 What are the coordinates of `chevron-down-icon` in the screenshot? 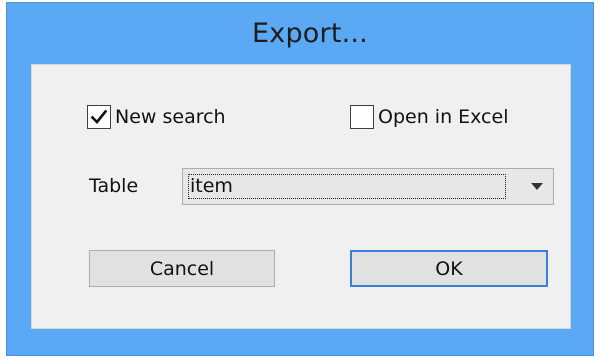 It's located at (537, 186).